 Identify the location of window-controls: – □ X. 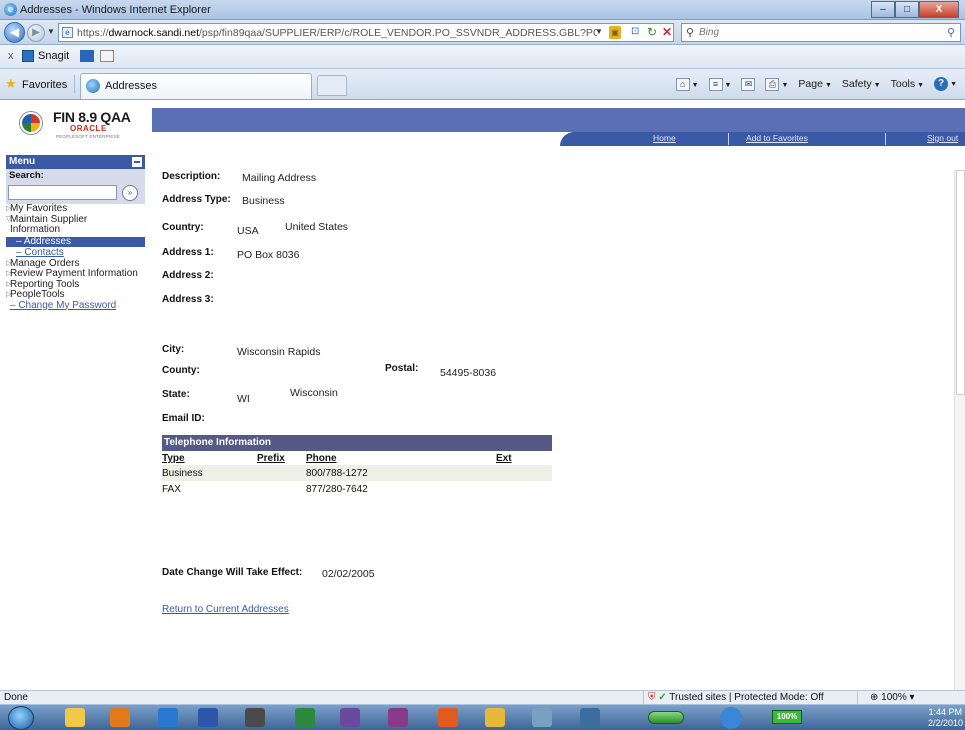
(915, 9).